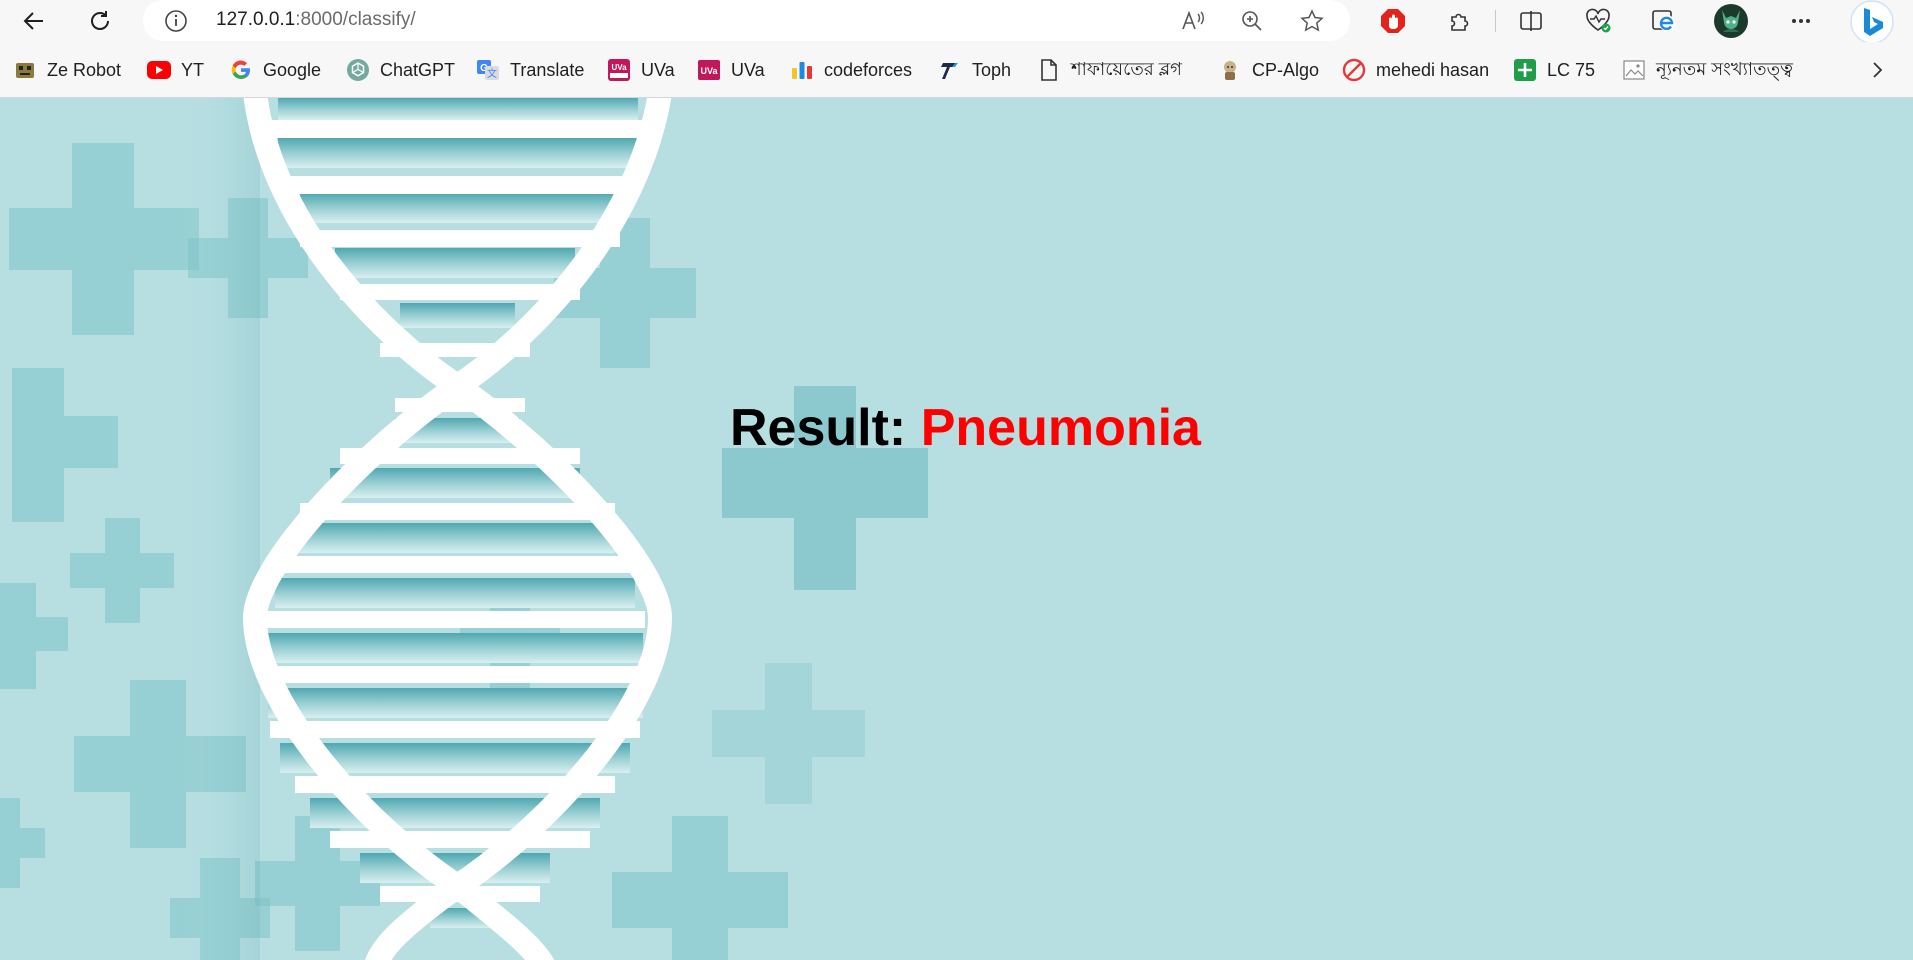 The image size is (1913, 960). I want to click on page-icon, so click(1049, 70).